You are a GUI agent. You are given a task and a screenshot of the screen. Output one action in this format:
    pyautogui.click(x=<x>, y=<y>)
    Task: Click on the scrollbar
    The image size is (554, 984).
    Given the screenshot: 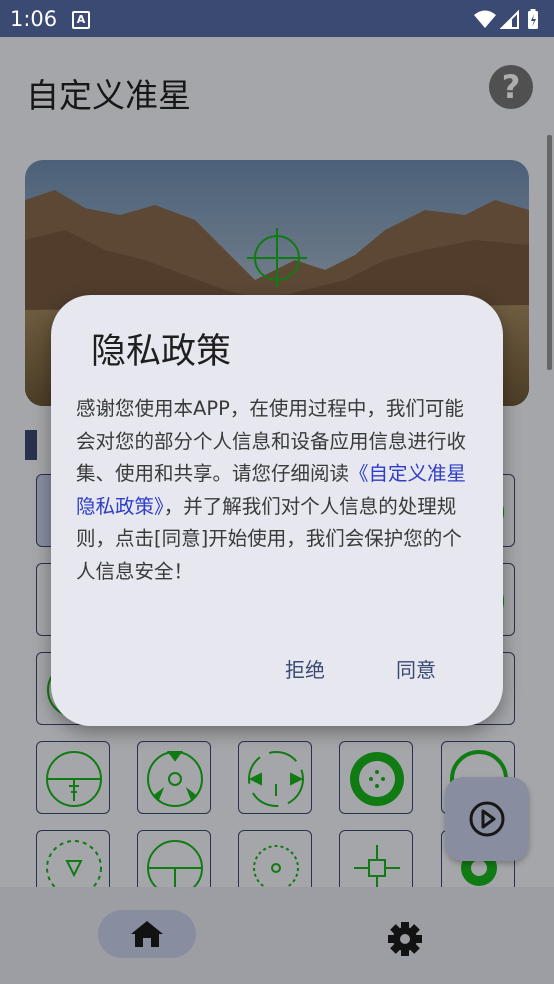 What is the action you would take?
    pyautogui.click(x=549, y=252)
    